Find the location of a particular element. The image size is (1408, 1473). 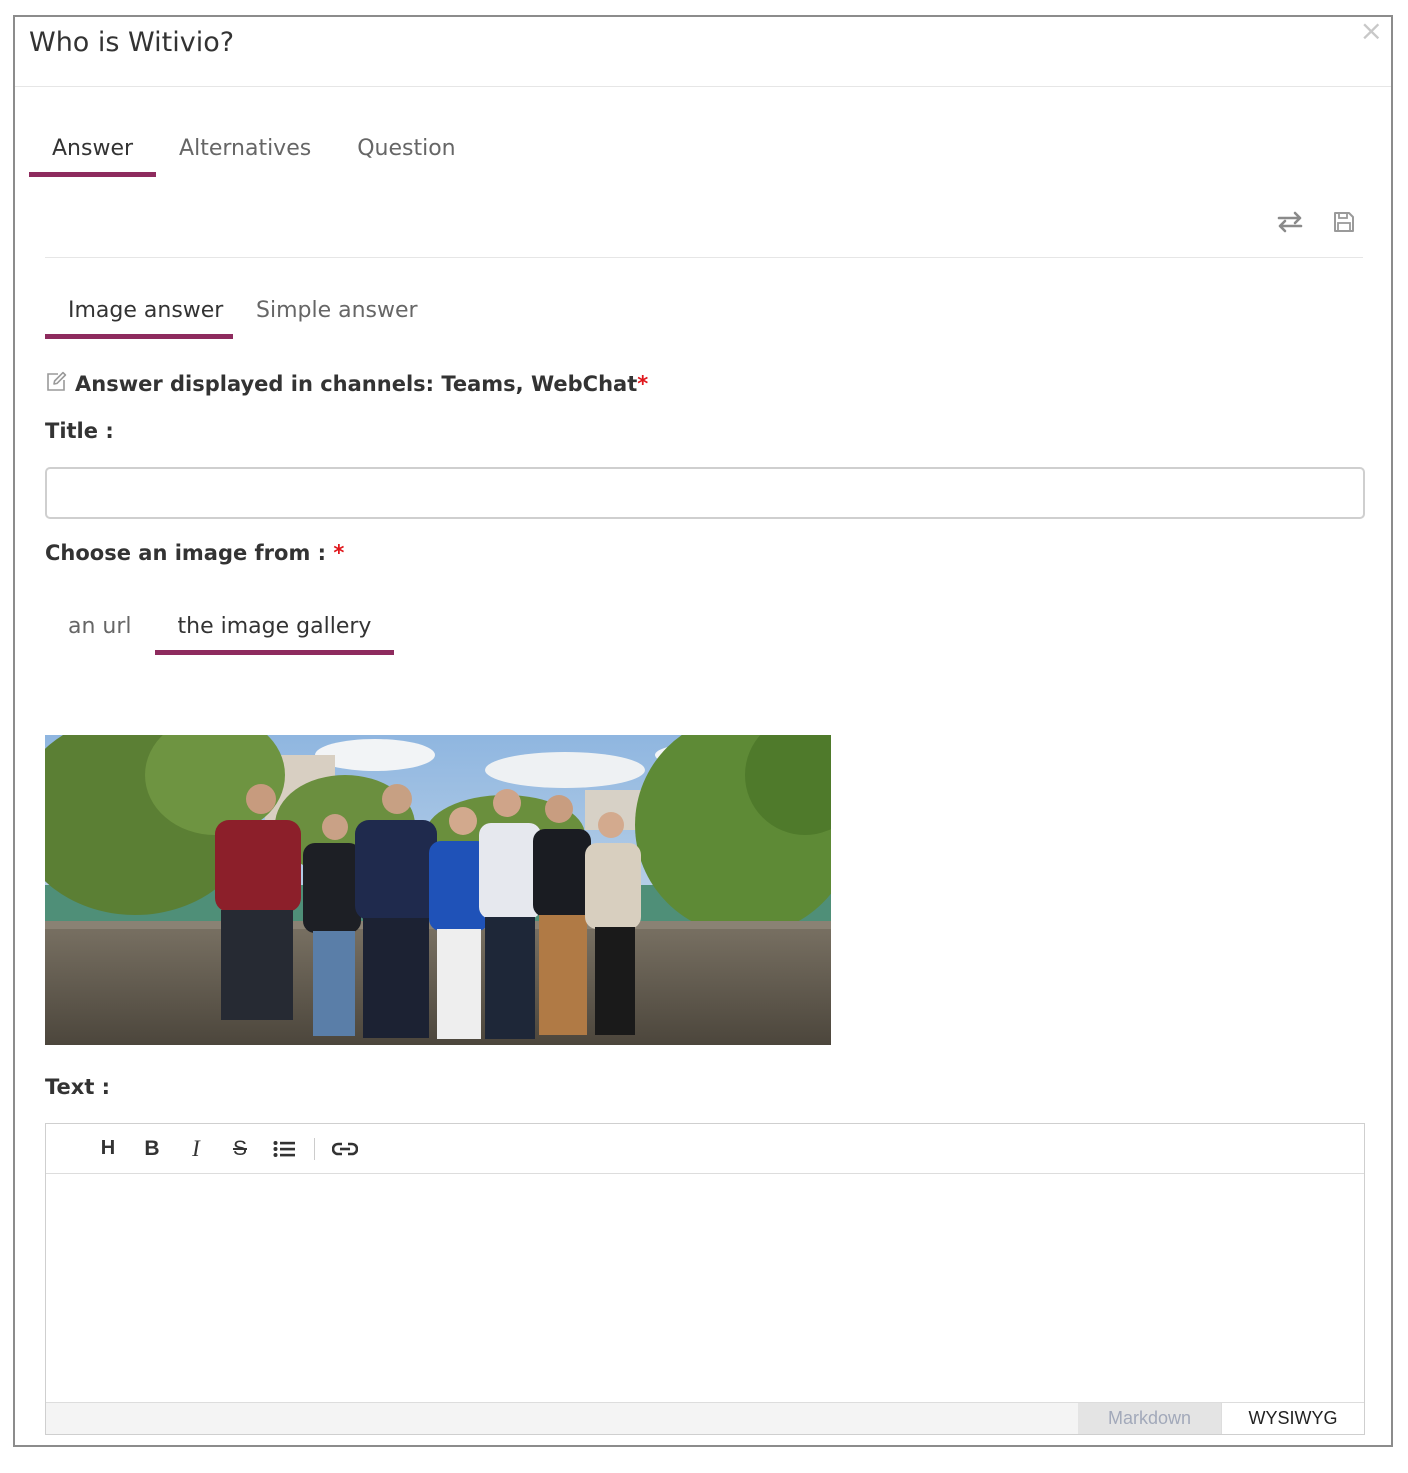

tab-alternatives: Alternatives is located at coordinates (245, 152).